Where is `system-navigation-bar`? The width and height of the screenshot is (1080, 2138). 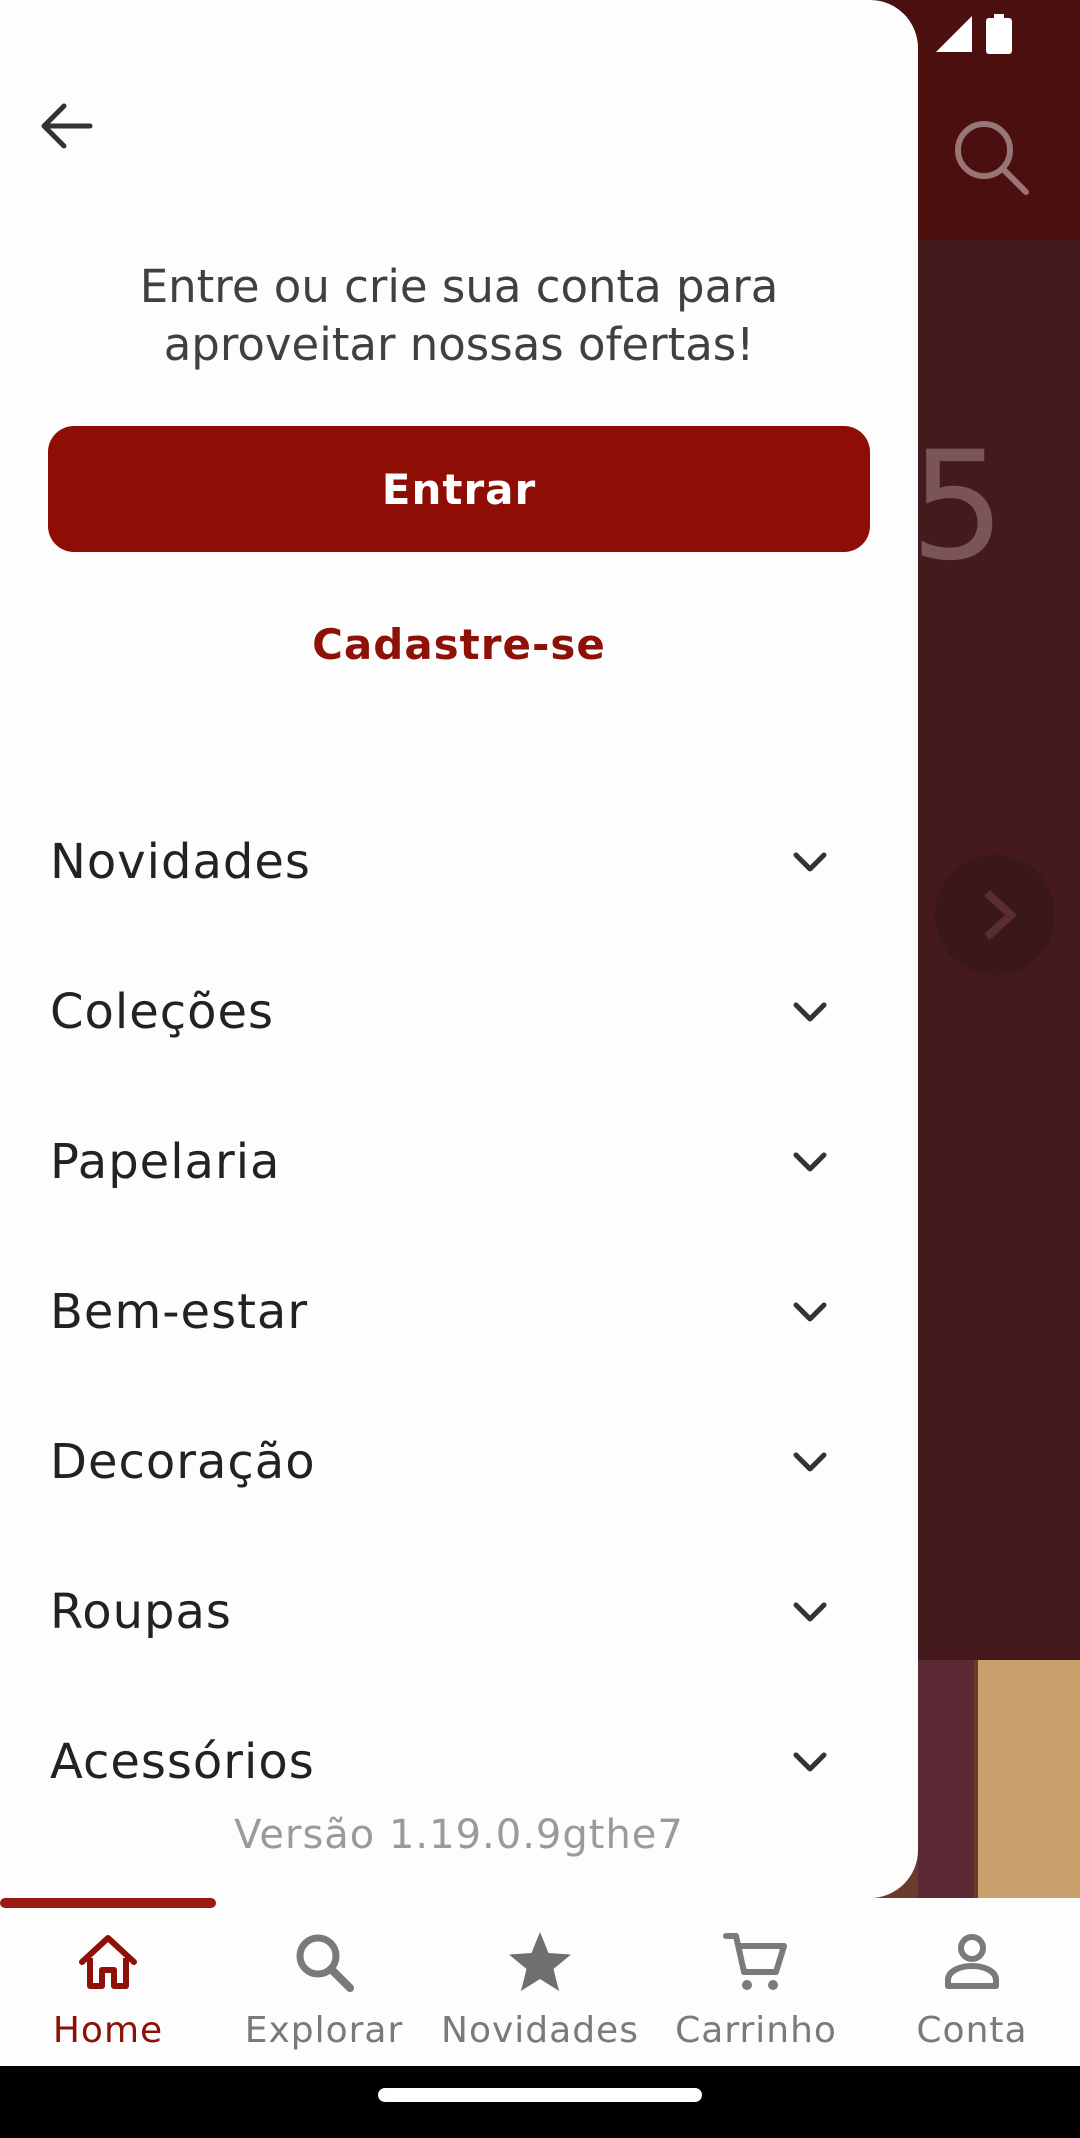
system-navigation-bar is located at coordinates (540, 2102).